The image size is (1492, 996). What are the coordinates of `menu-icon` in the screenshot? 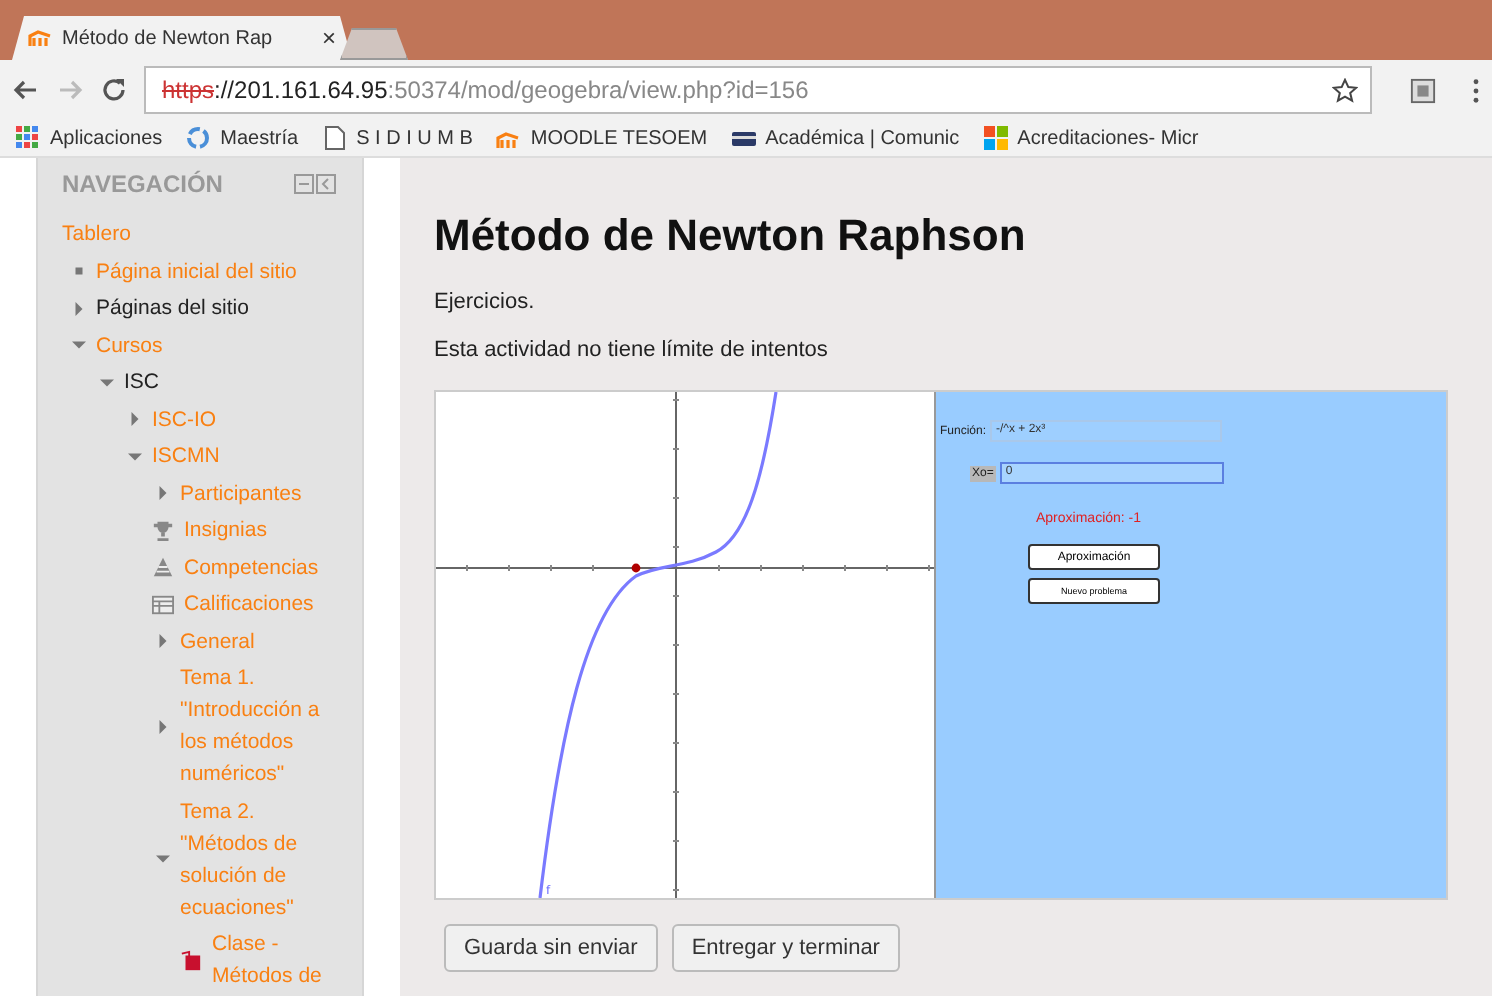 It's located at (1476, 90).